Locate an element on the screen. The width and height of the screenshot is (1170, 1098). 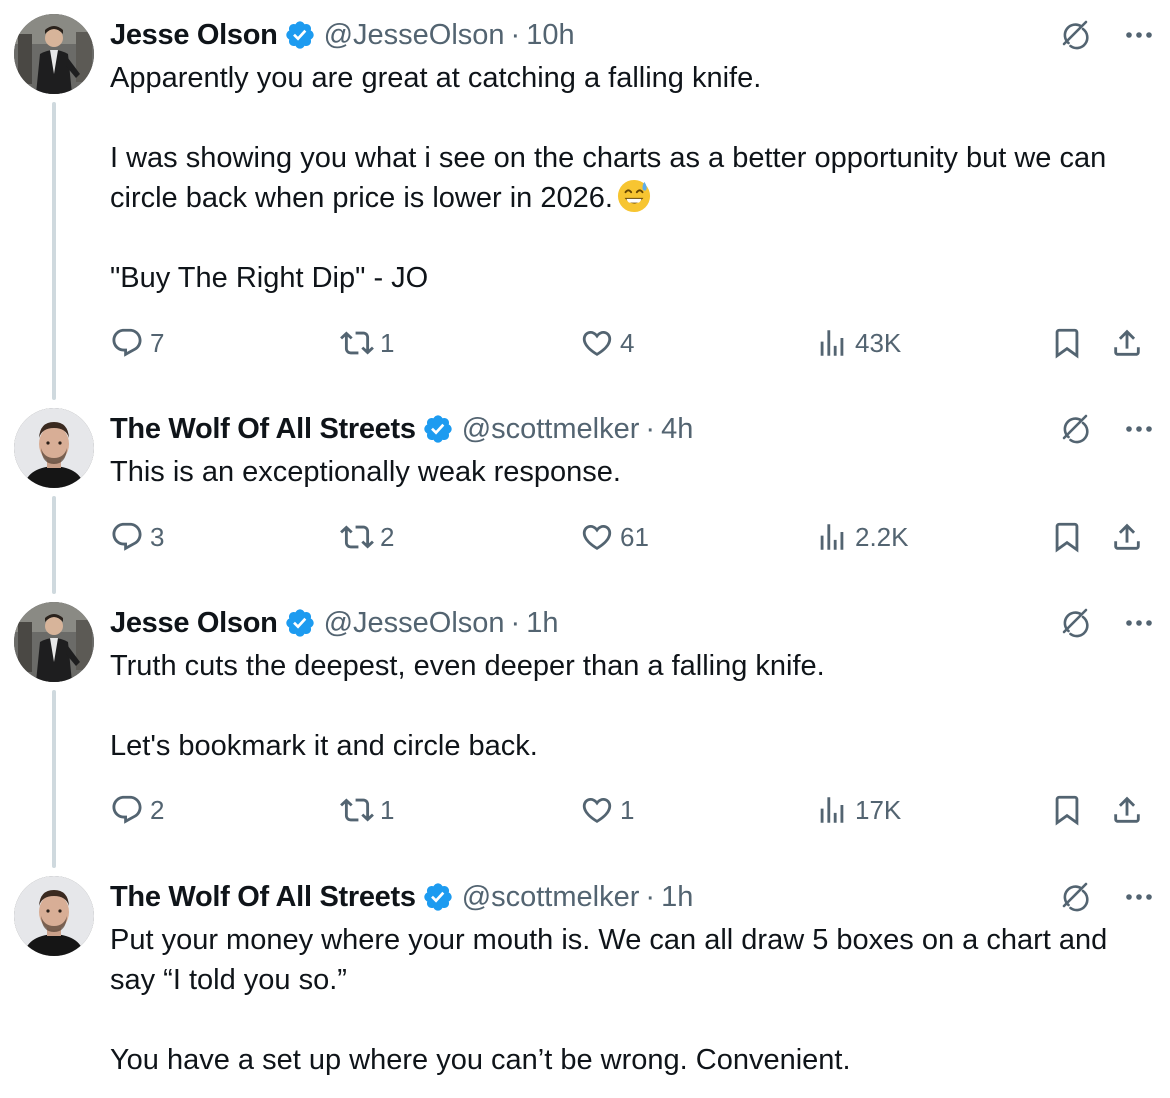
timestamp: 4h is located at coordinates (677, 429).